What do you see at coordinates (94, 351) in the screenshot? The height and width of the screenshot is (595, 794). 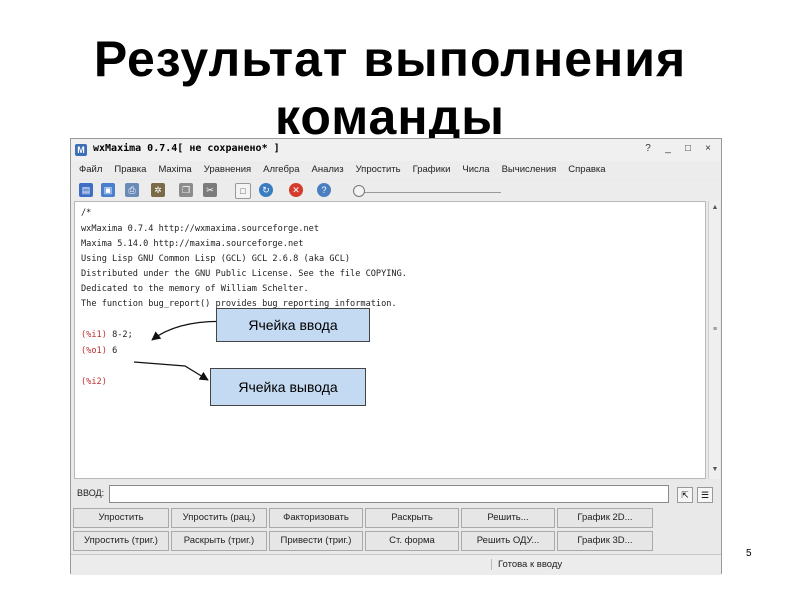 I see `cell-label: (%o1)` at bounding box center [94, 351].